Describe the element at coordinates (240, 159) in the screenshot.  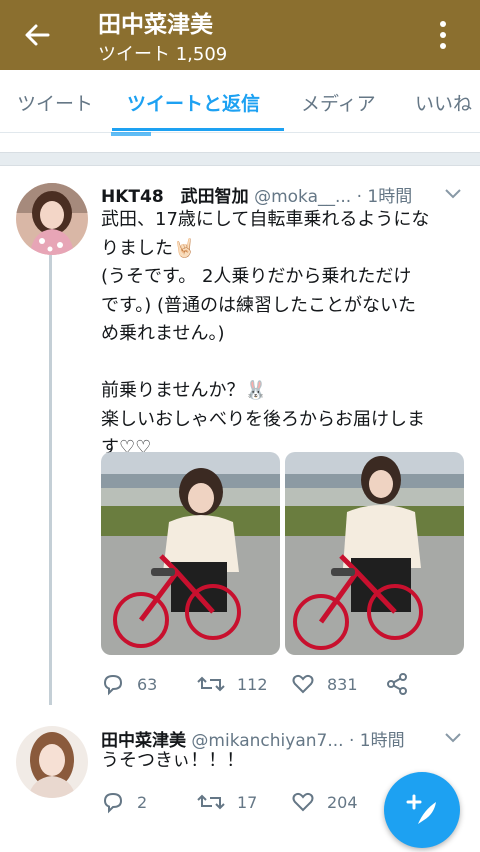
I see `section-divider` at that location.